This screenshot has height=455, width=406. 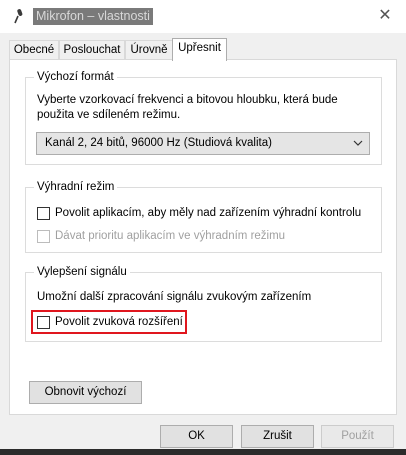 What do you see at coordinates (357, 436) in the screenshot?
I see `apply-button: Použít` at bounding box center [357, 436].